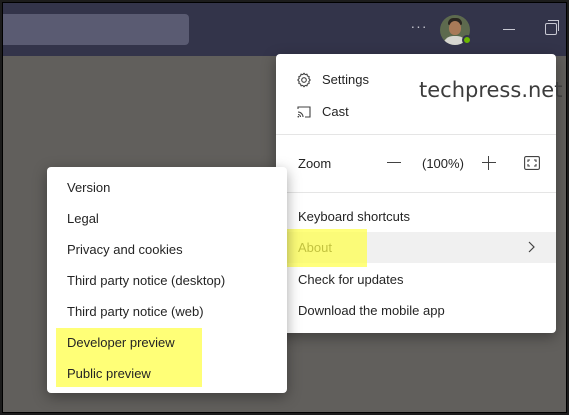 The height and width of the screenshot is (415, 569). Describe the element at coordinates (109, 373) in the screenshot. I see `submenu-item-public-preview: Public preview` at that location.